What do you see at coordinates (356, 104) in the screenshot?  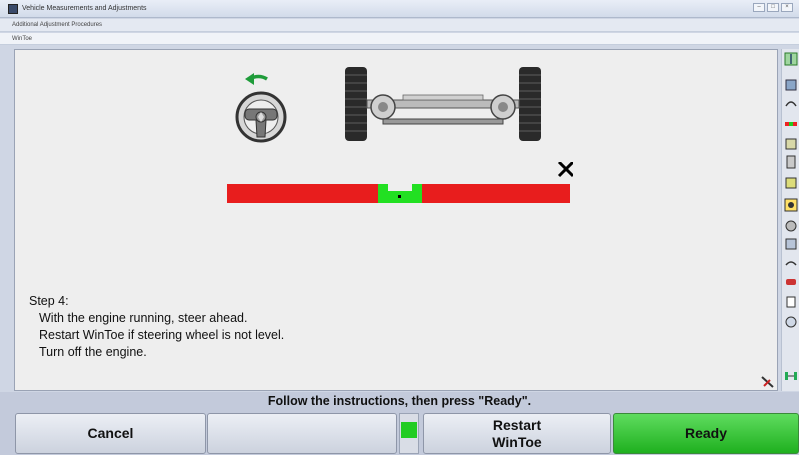 I see `left-tire` at bounding box center [356, 104].